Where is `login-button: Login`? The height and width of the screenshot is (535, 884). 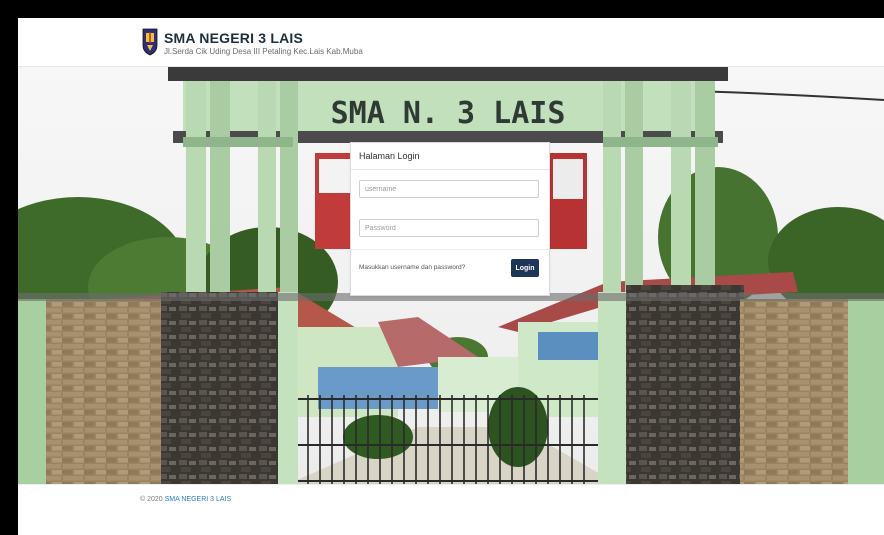 login-button: Login is located at coordinates (525, 268).